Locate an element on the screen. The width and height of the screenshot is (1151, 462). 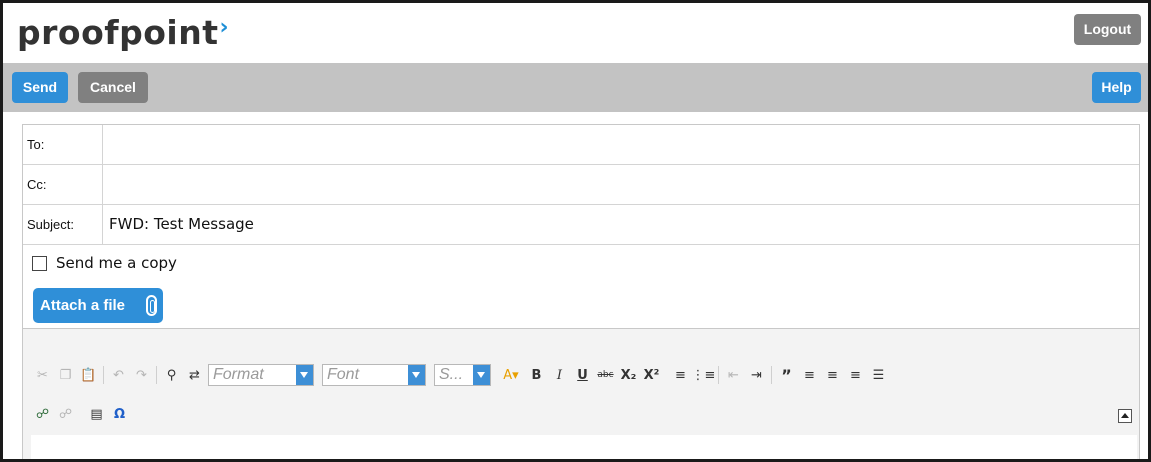
action-toolbar: Send Cancel Help is located at coordinates (575, 87).